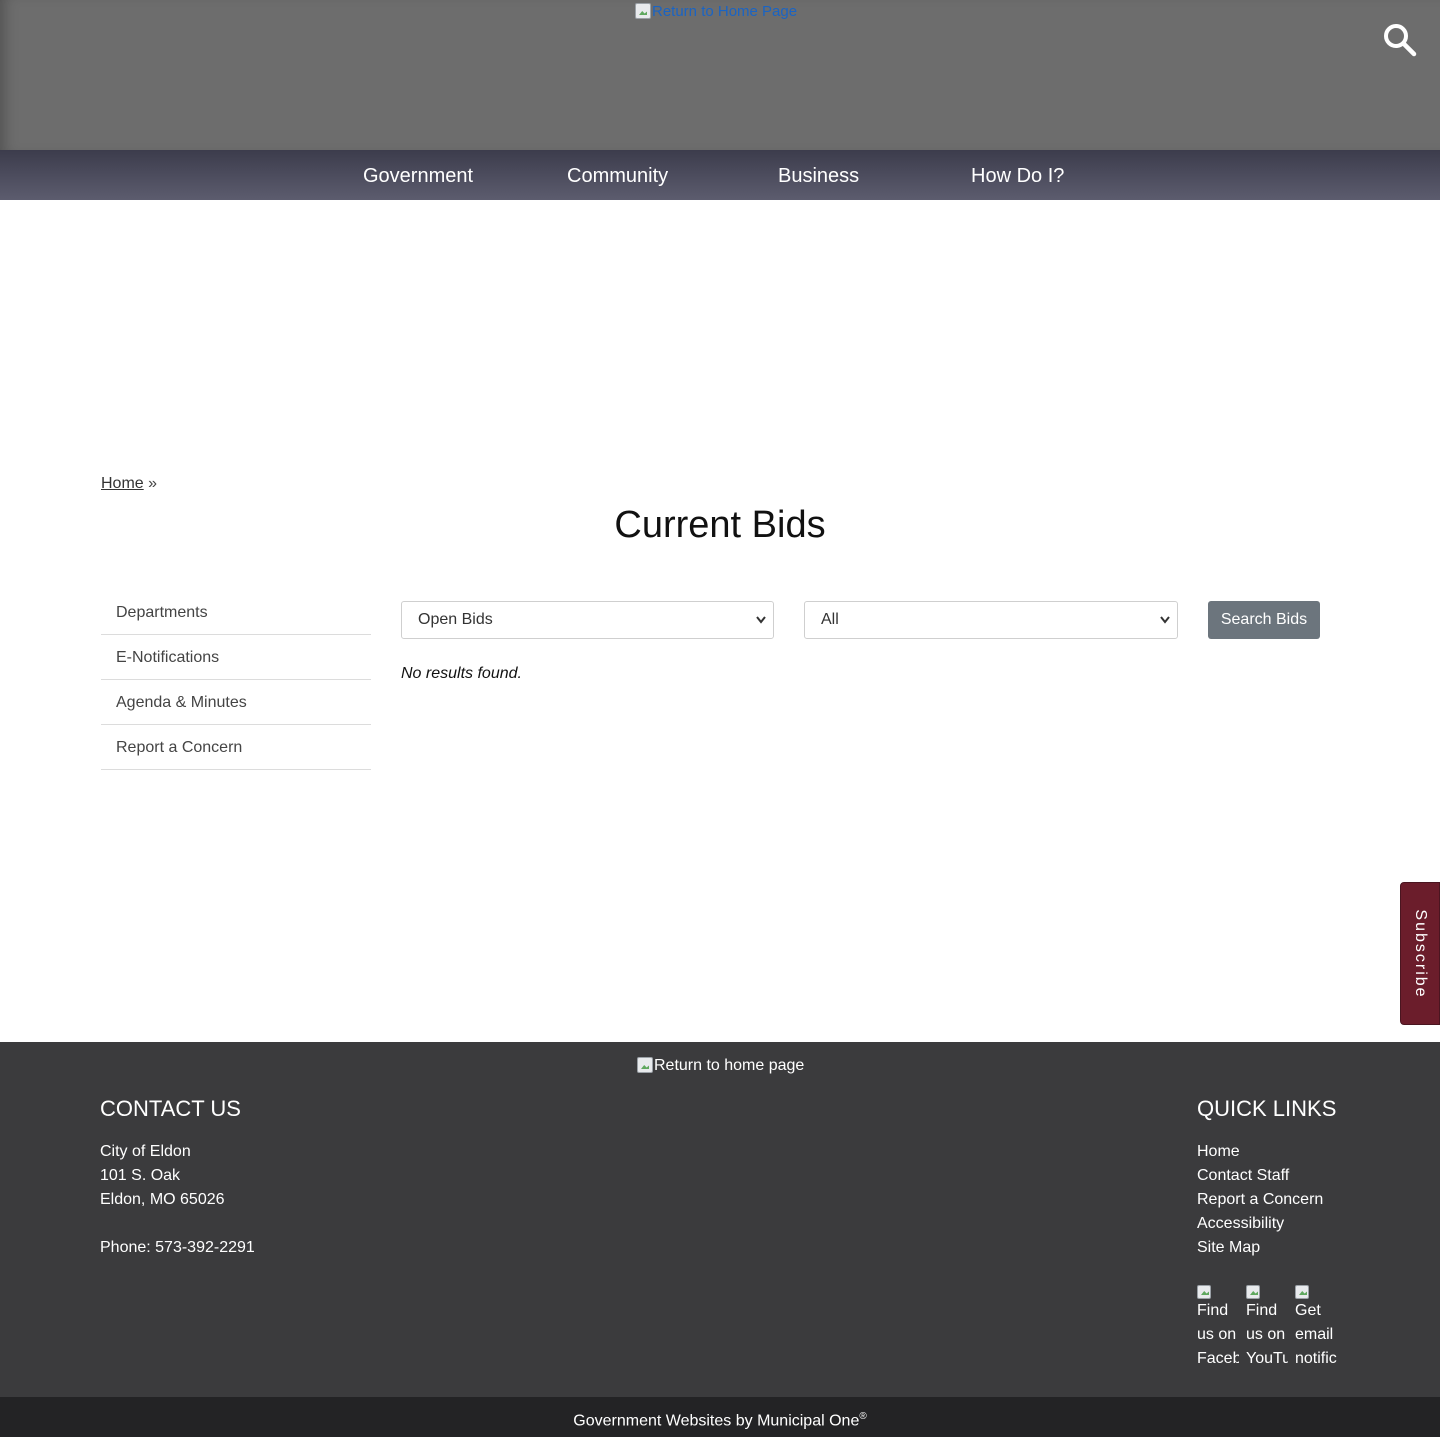 This screenshot has height=1437, width=1440. I want to click on sidebar-item-agenda-minutes: Agenda & Minutes, so click(236, 702).